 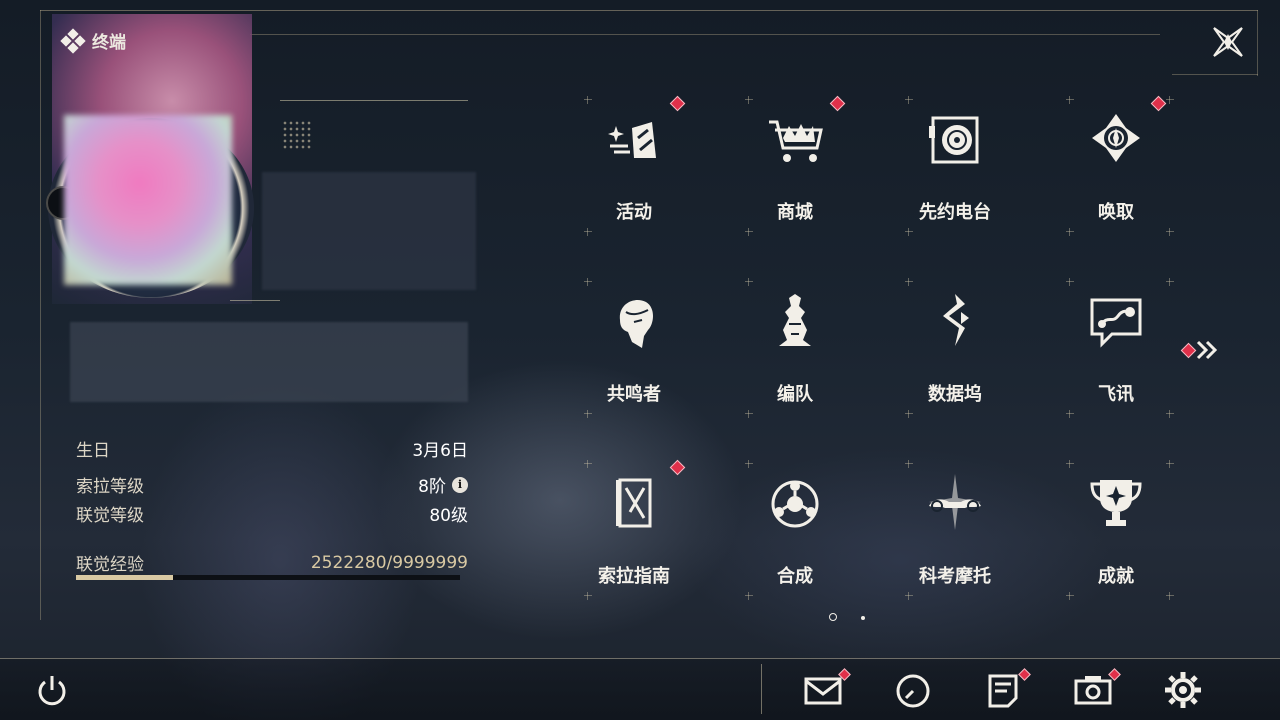 I want to click on page-indicator, so click(x=863, y=618).